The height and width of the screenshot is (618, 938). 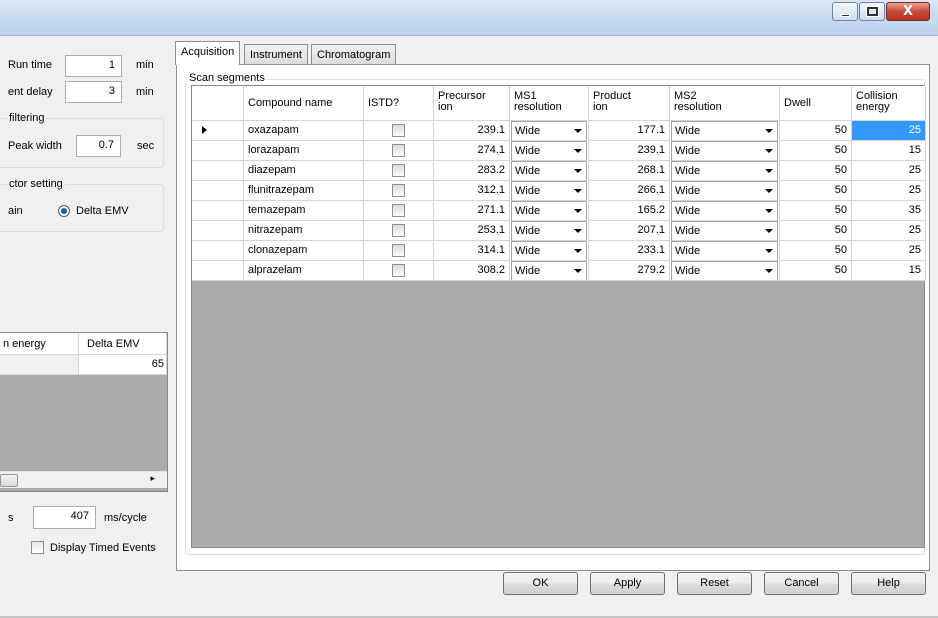 What do you see at coordinates (103, 548) in the screenshot?
I see `display-timed-events-label: Display Timed Events` at bounding box center [103, 548].